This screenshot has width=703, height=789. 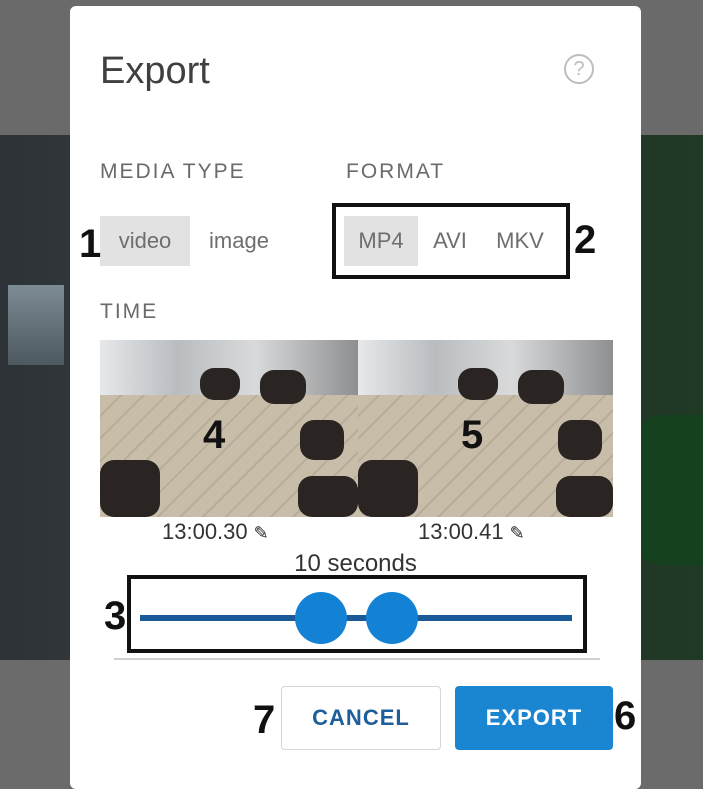 What do you see at coordinates (472, 435) in the screenshot?
I see `annotation-5: 5` at bounding box center [472, 435].